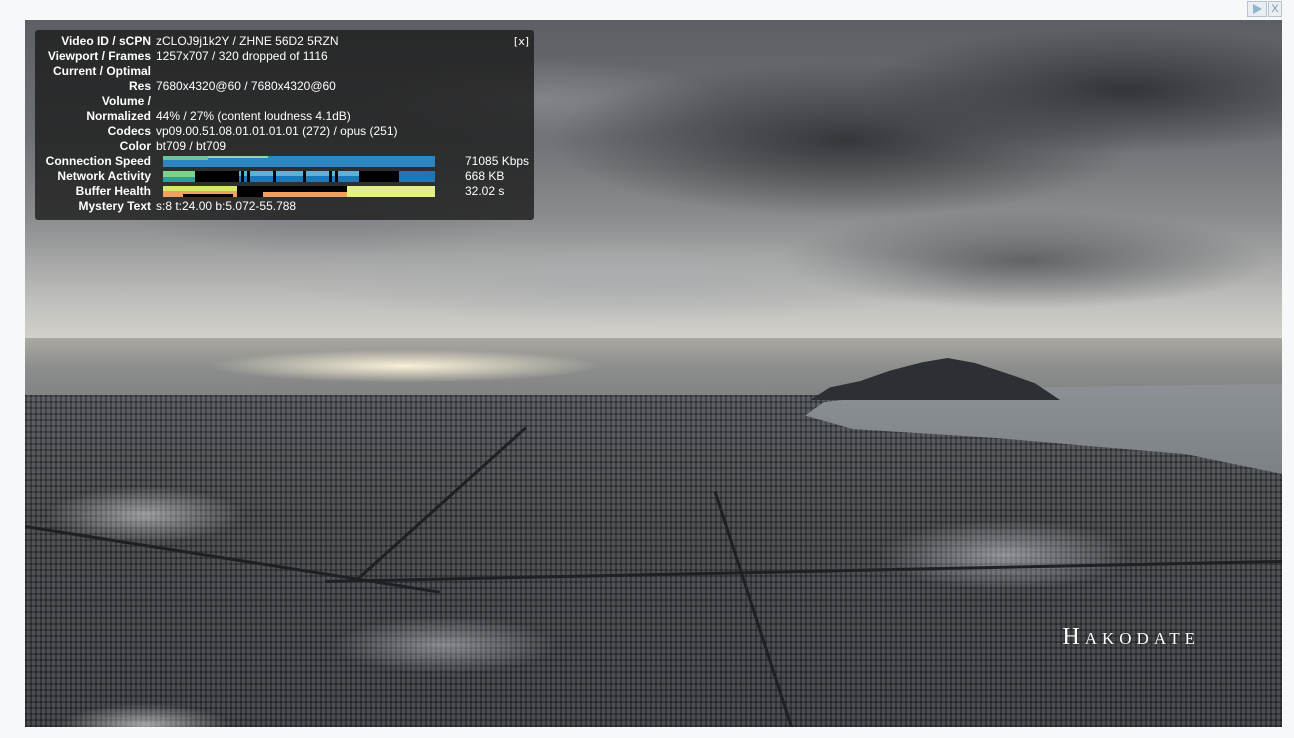 Image resolution: width=1294 pixels, height=738 pixels. What do you see at coordinates (135, 146) in the screenshot?
I see `stats-label: Color` at bounding box center [135, 146].